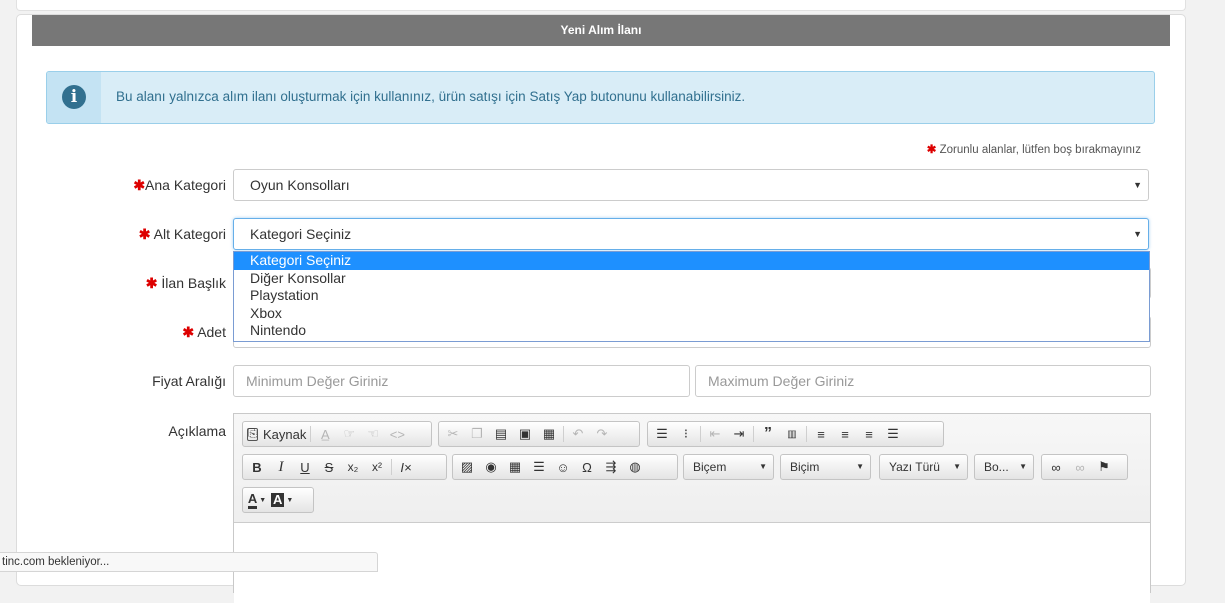 This screenshot has width=1225, height=603. What do you see at coordinates (768, 434) in the screenshot?
I see `blockquote-icon: ”` at bounding box center [768, 434].